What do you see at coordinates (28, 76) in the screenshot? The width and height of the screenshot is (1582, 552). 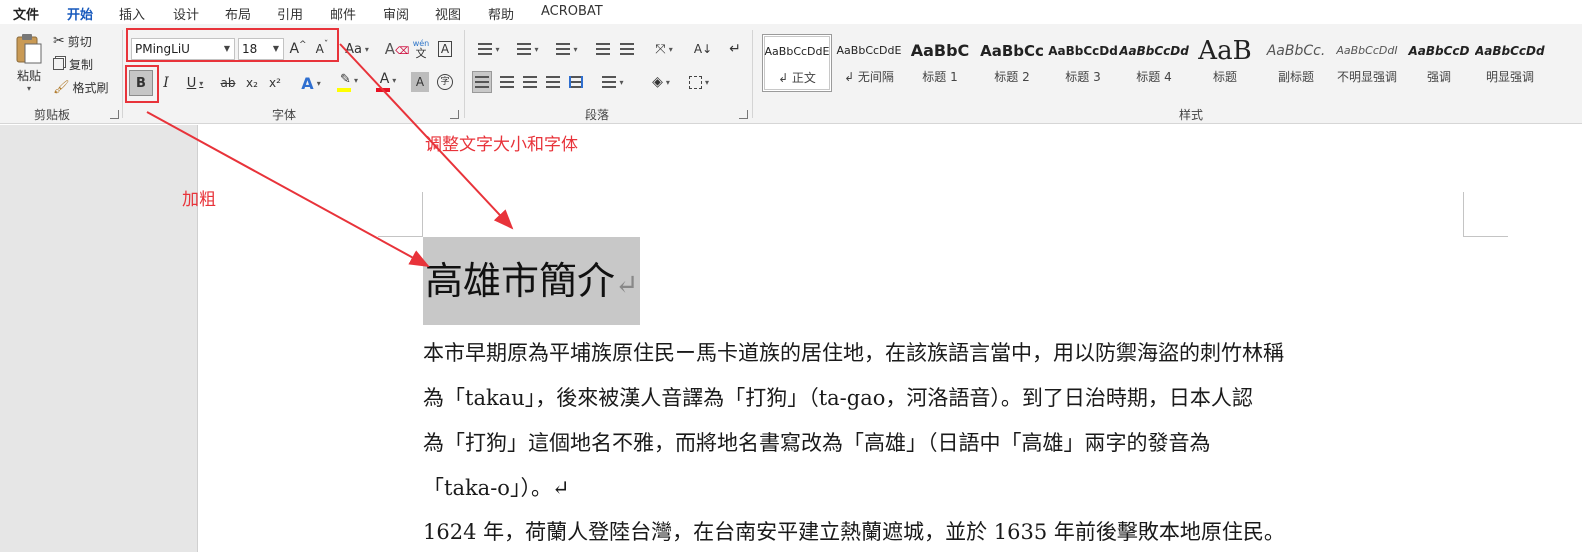 I see `paste-label: 粘贴` at bounding box center [28, 76].